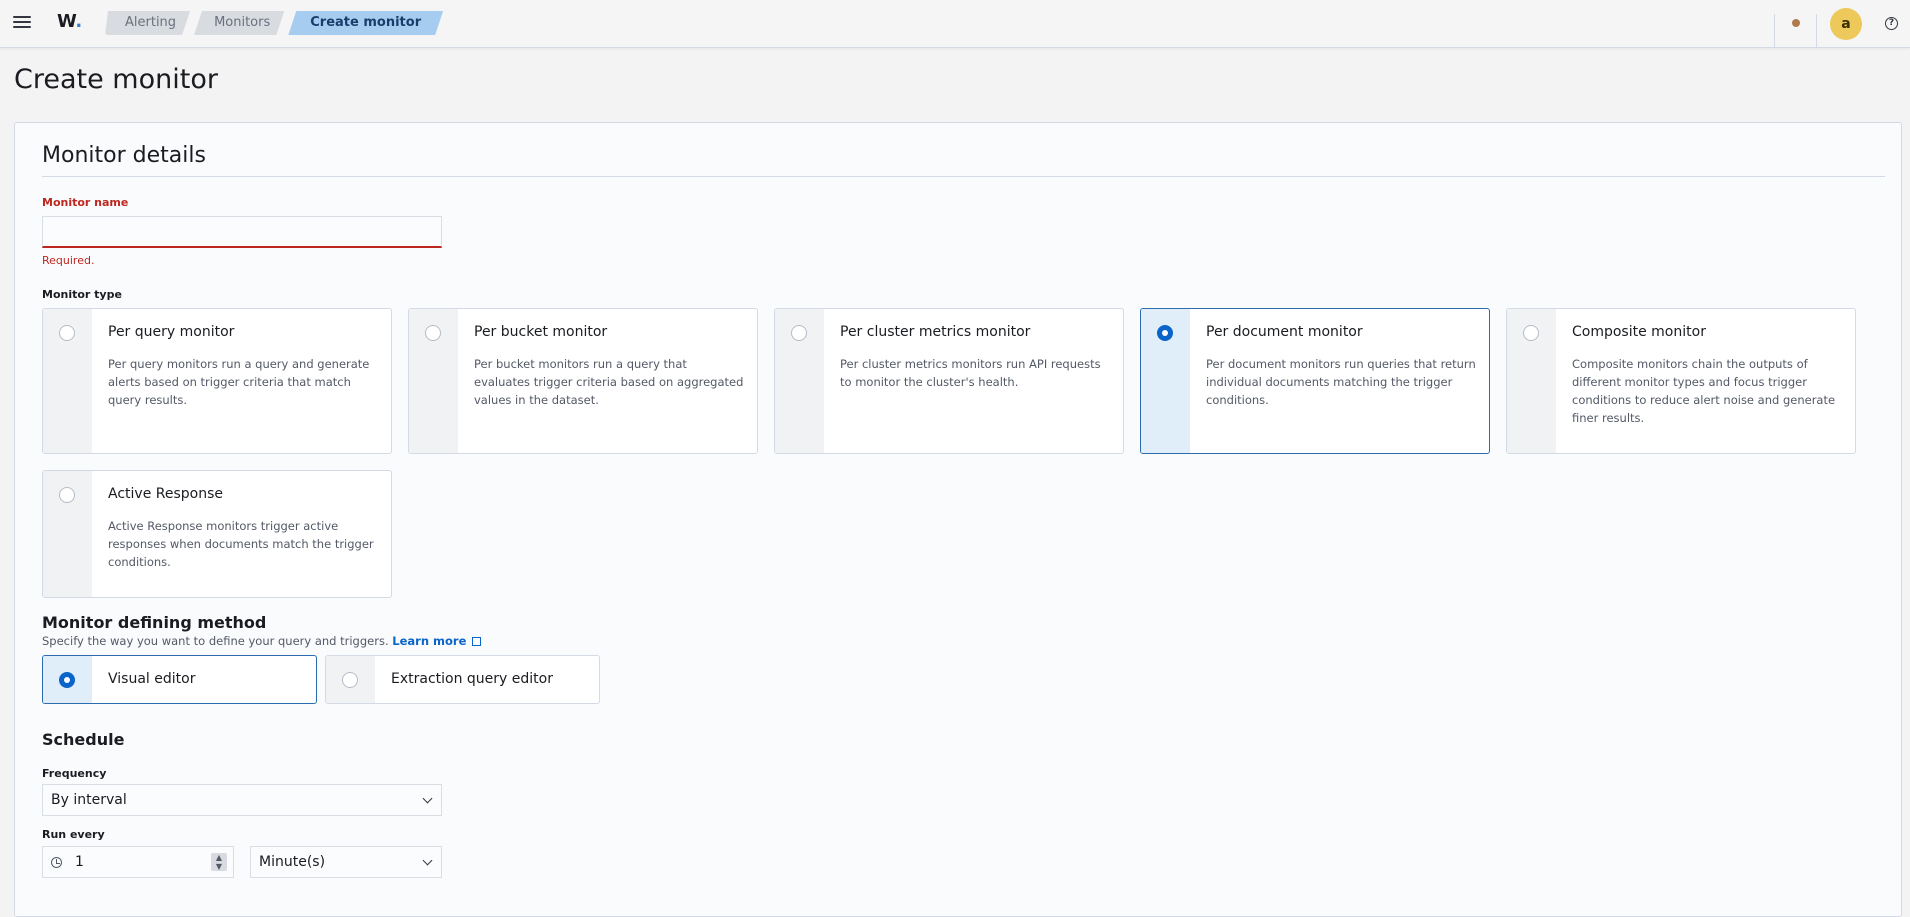 Image resolution: width=1910 pixels, height=917 pixels. What do you see at coordinates (56, 862) in the screenshot?
I see `clock-icon` at bounding box center [56, 862].